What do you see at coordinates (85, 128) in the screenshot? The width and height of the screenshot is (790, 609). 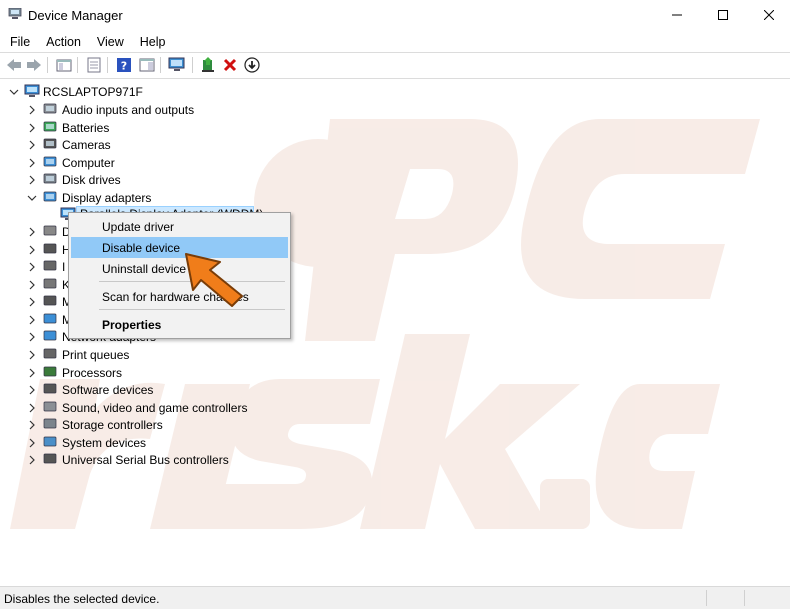 I see `tree-category-label: Batteries` at bounding box center [85, 128].